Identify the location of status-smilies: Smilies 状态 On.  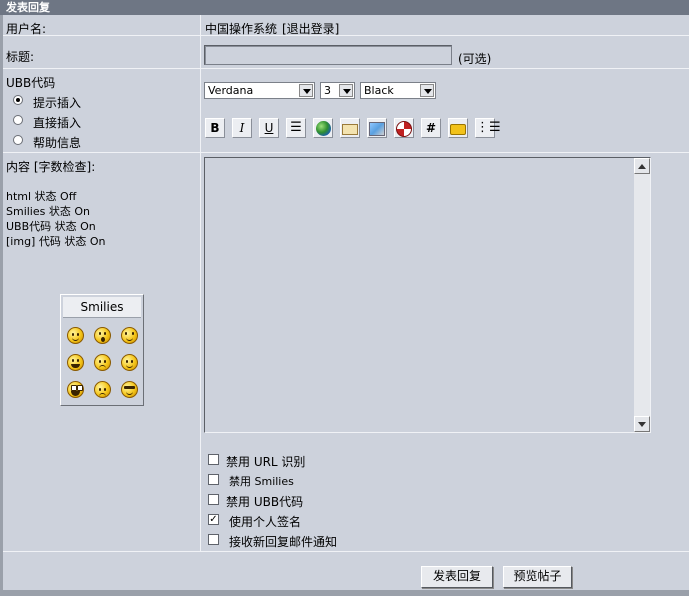
(48, 211).